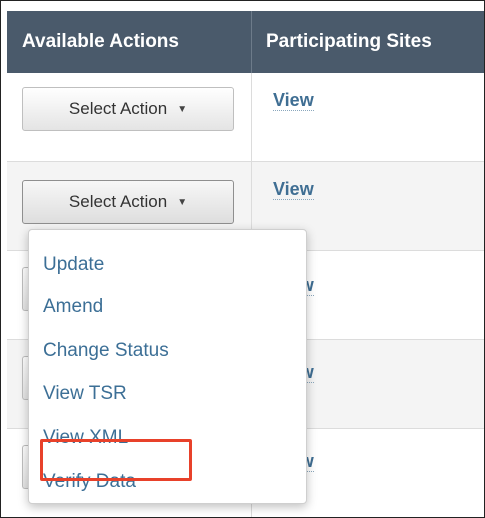  Describe the element at coordinates (116, 460) in the screenshot. I see `verify-data-highlight-box` at that location.